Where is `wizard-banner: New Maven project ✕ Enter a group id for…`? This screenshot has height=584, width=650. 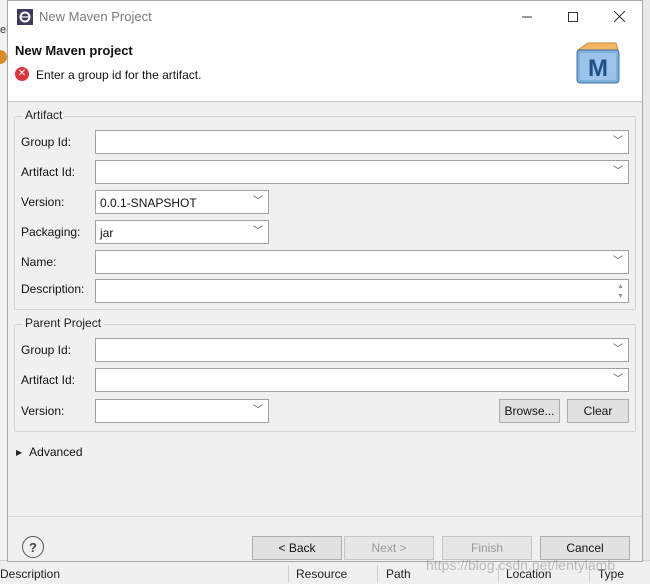 wizard-banner: New Maven project ✕ Enter a group id for… is located at coordinates (325, 67).